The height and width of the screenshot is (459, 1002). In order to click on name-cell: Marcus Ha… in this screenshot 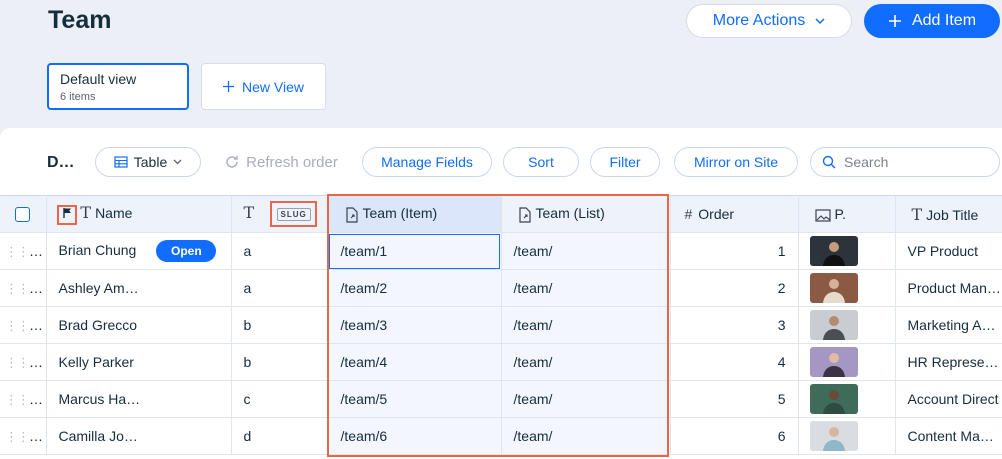, I will do `click(139, 399)`.